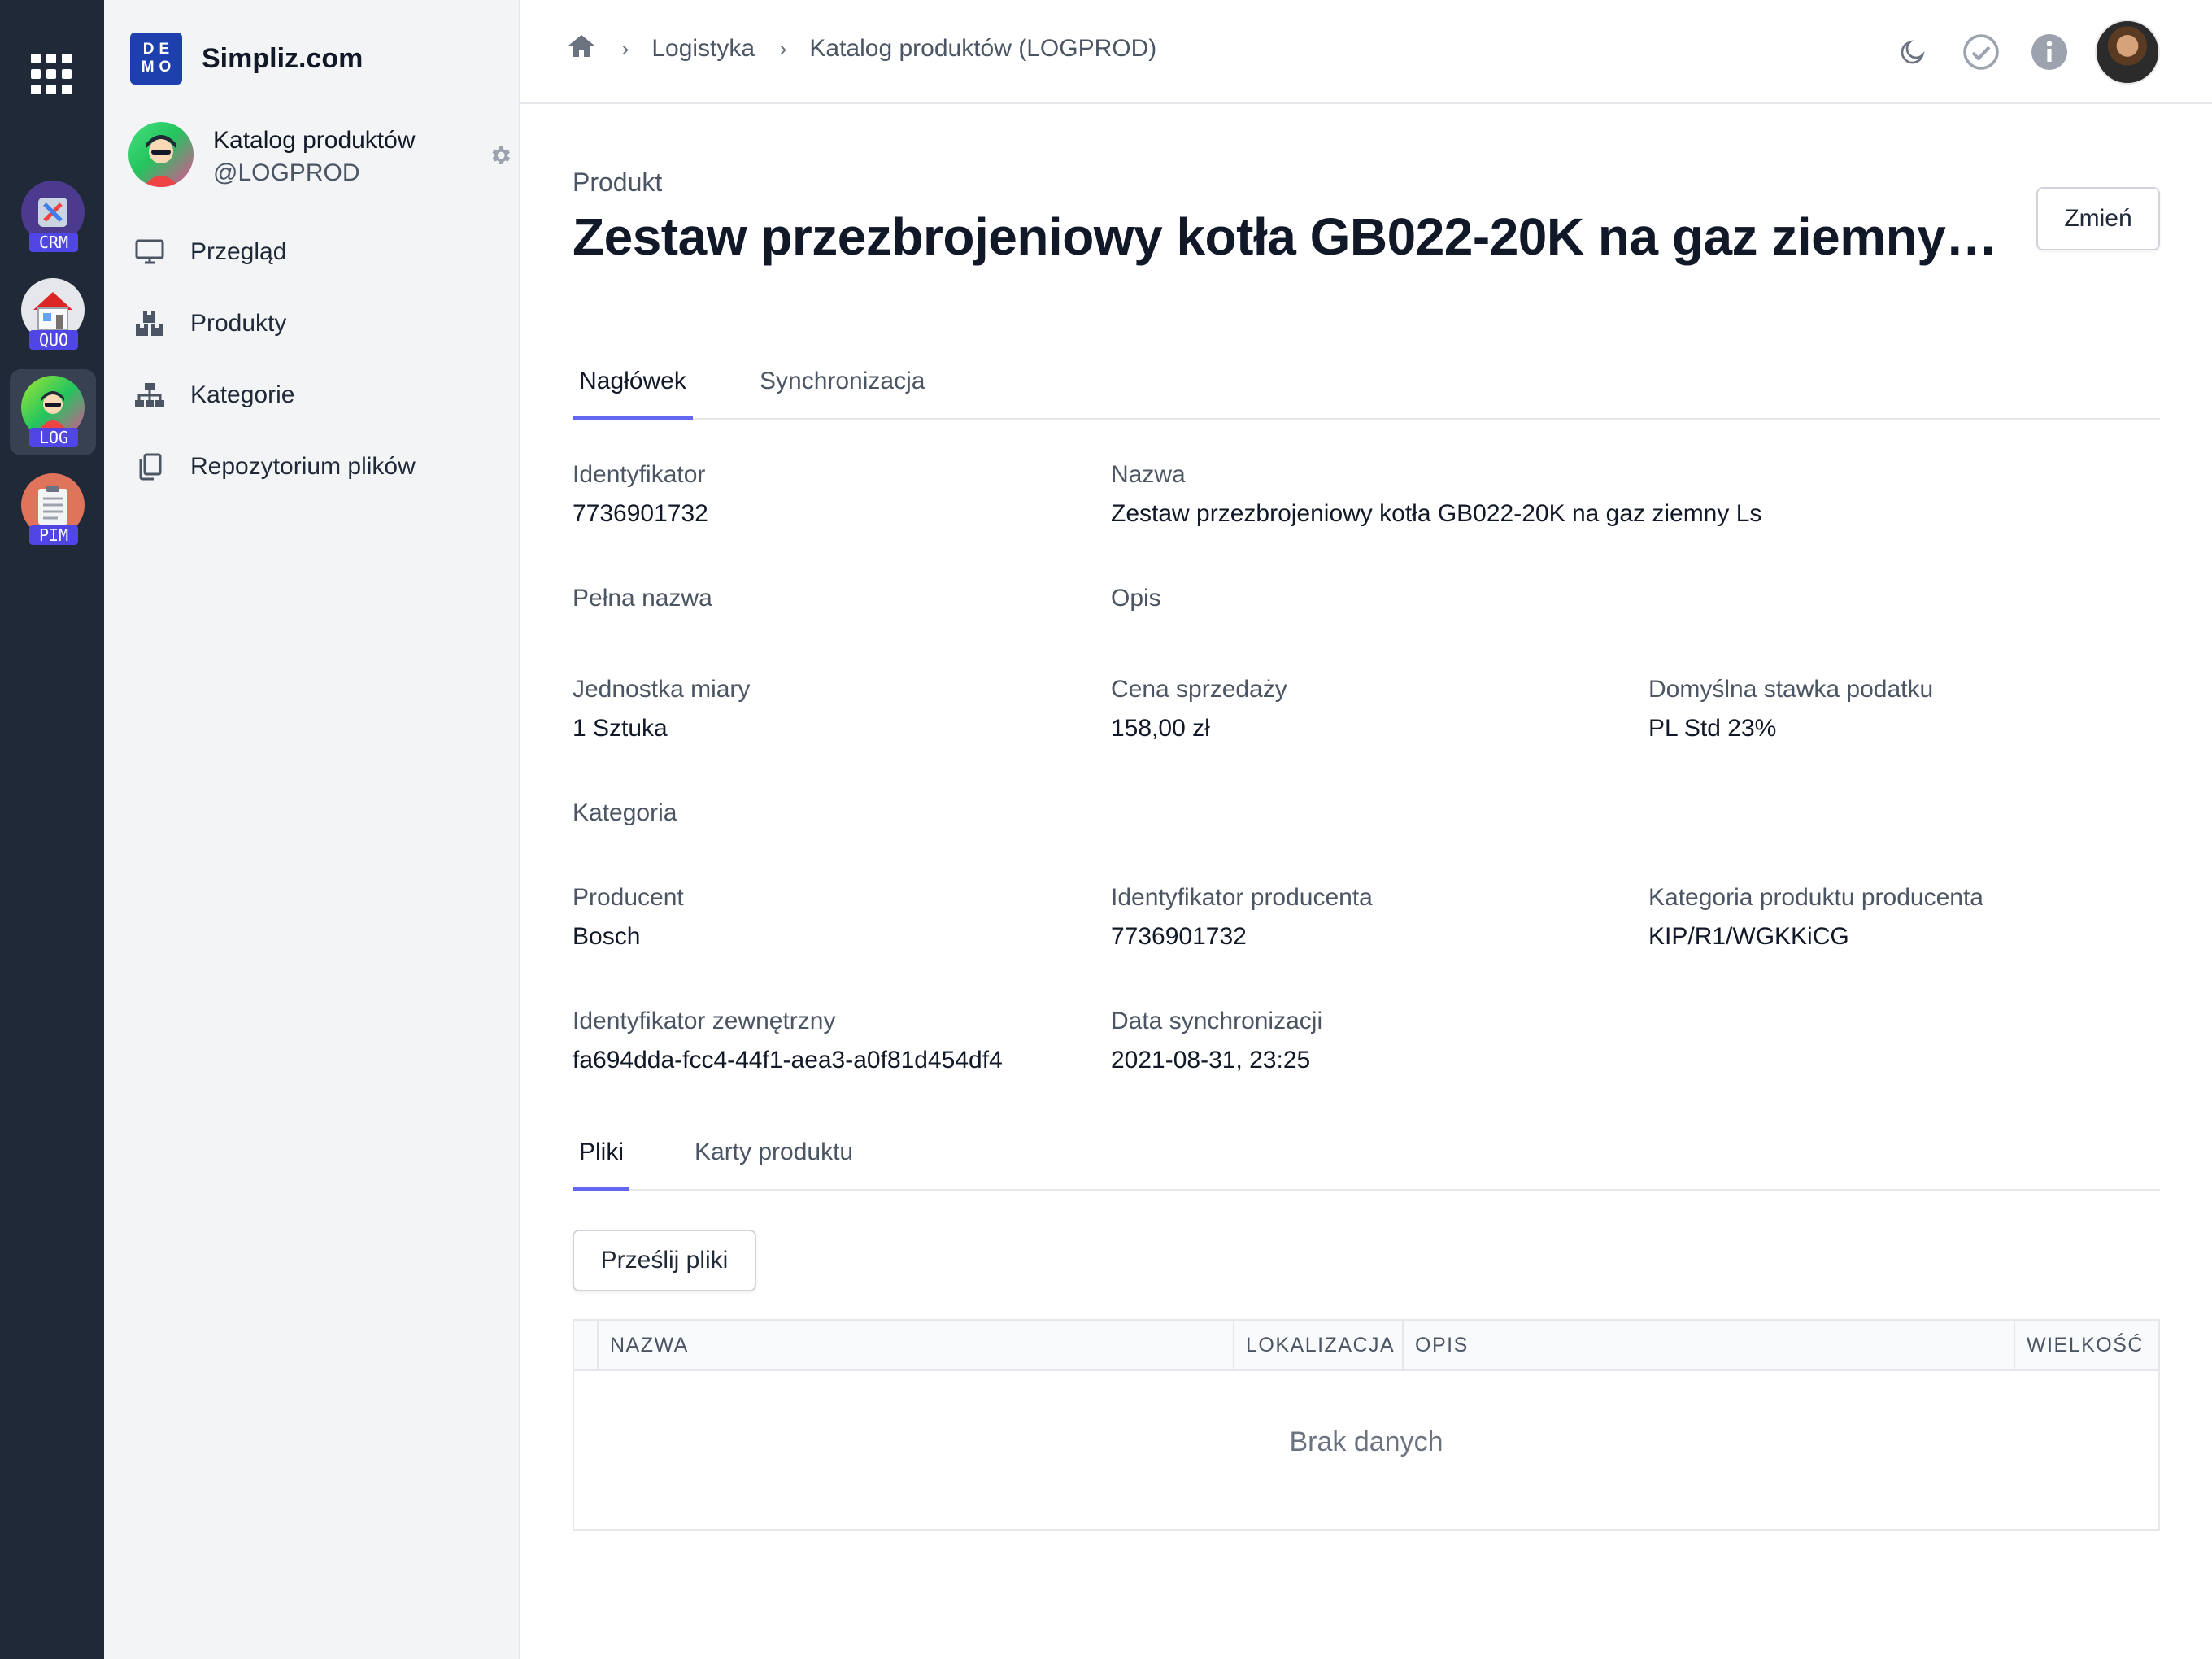 The height and width of the screenshot is (1659, 2212). What do you see at coordinates (319, 156) in the screenshot?
I see `context-header: Katalog produktów @LOGPROD` at bounding box center [319, 156].